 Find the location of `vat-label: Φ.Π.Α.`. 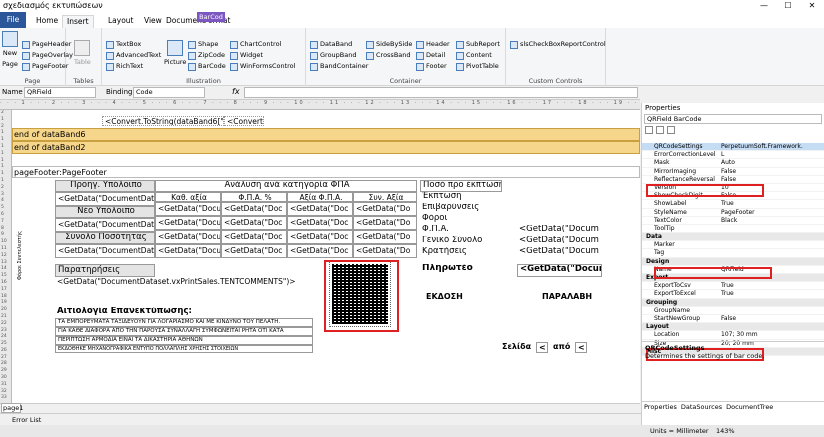

vat-label: Φ.Π.Α. is located at coordinates (461, 230).